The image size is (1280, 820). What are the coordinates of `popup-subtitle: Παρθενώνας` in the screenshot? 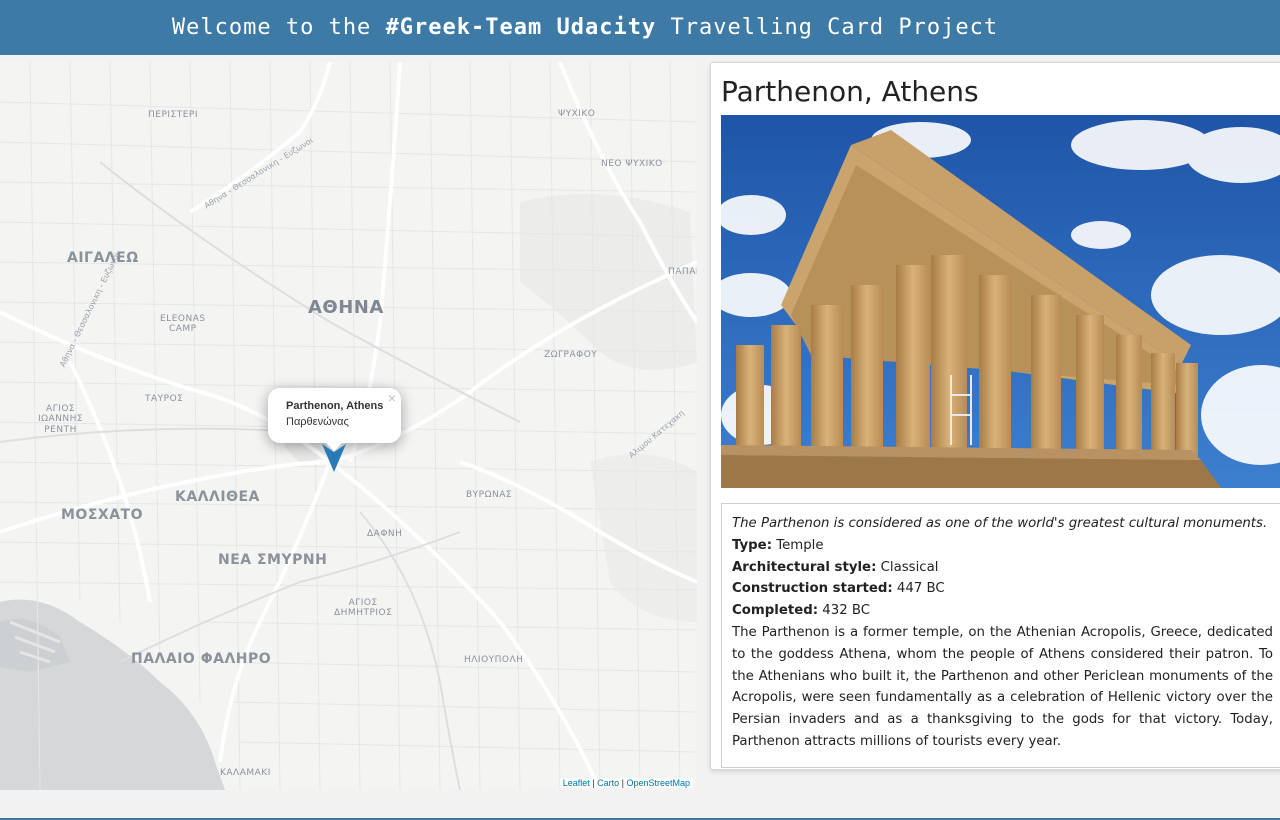 It's located at (317, 422).